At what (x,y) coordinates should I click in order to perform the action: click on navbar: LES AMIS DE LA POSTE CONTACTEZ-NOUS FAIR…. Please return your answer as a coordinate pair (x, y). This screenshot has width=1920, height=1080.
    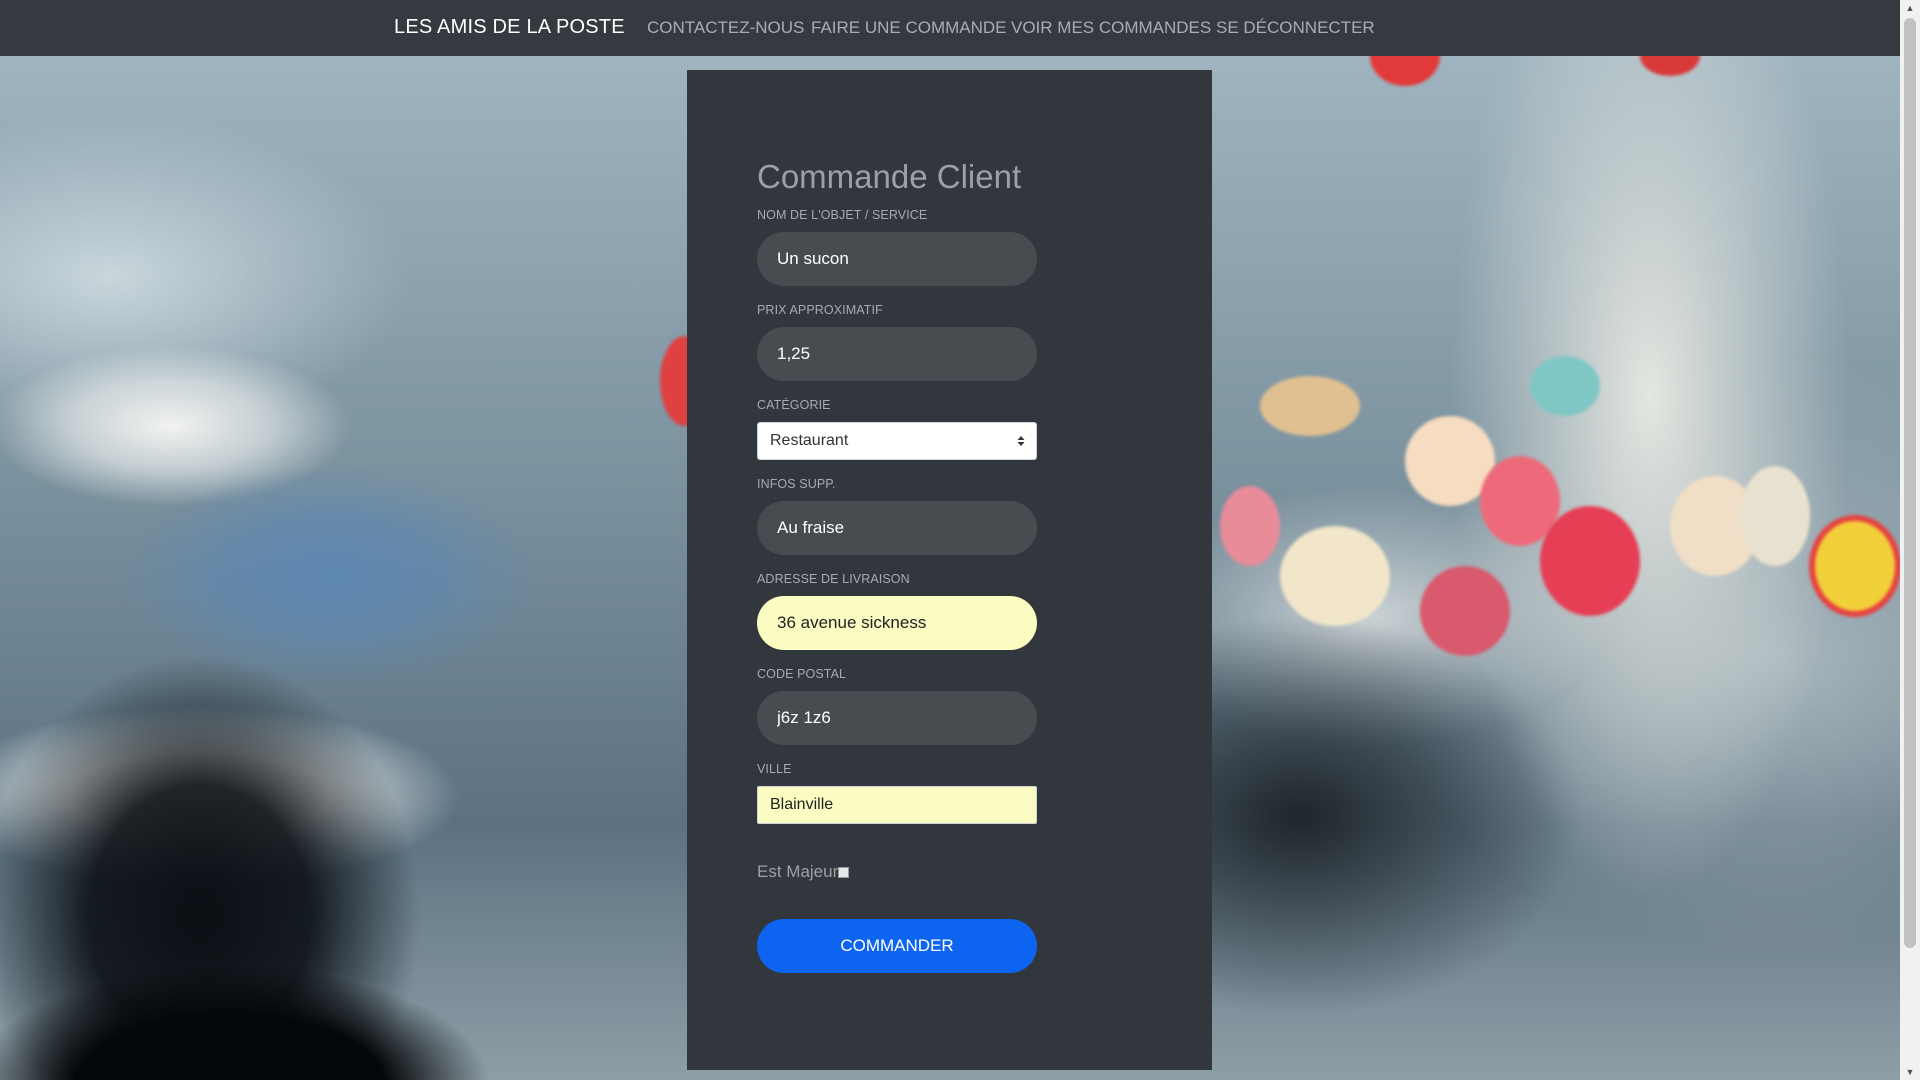
    Looking at the image, I should click on (950, 28).